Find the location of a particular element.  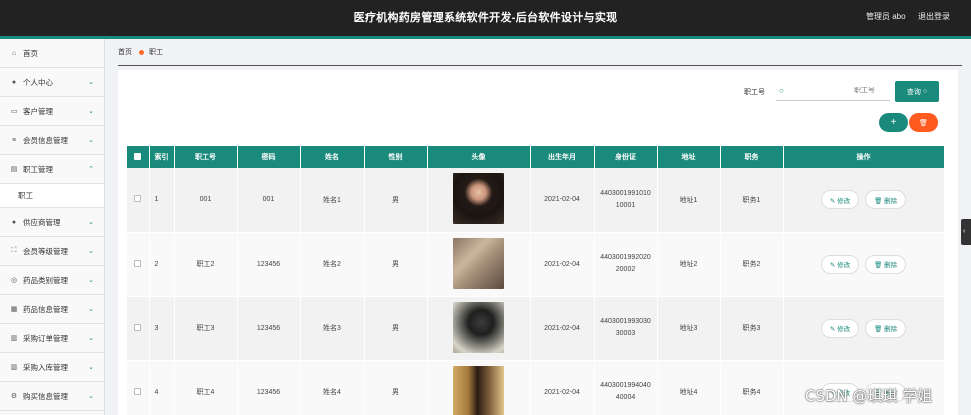

column-header: 职务 is located at coordinates (752, 157).